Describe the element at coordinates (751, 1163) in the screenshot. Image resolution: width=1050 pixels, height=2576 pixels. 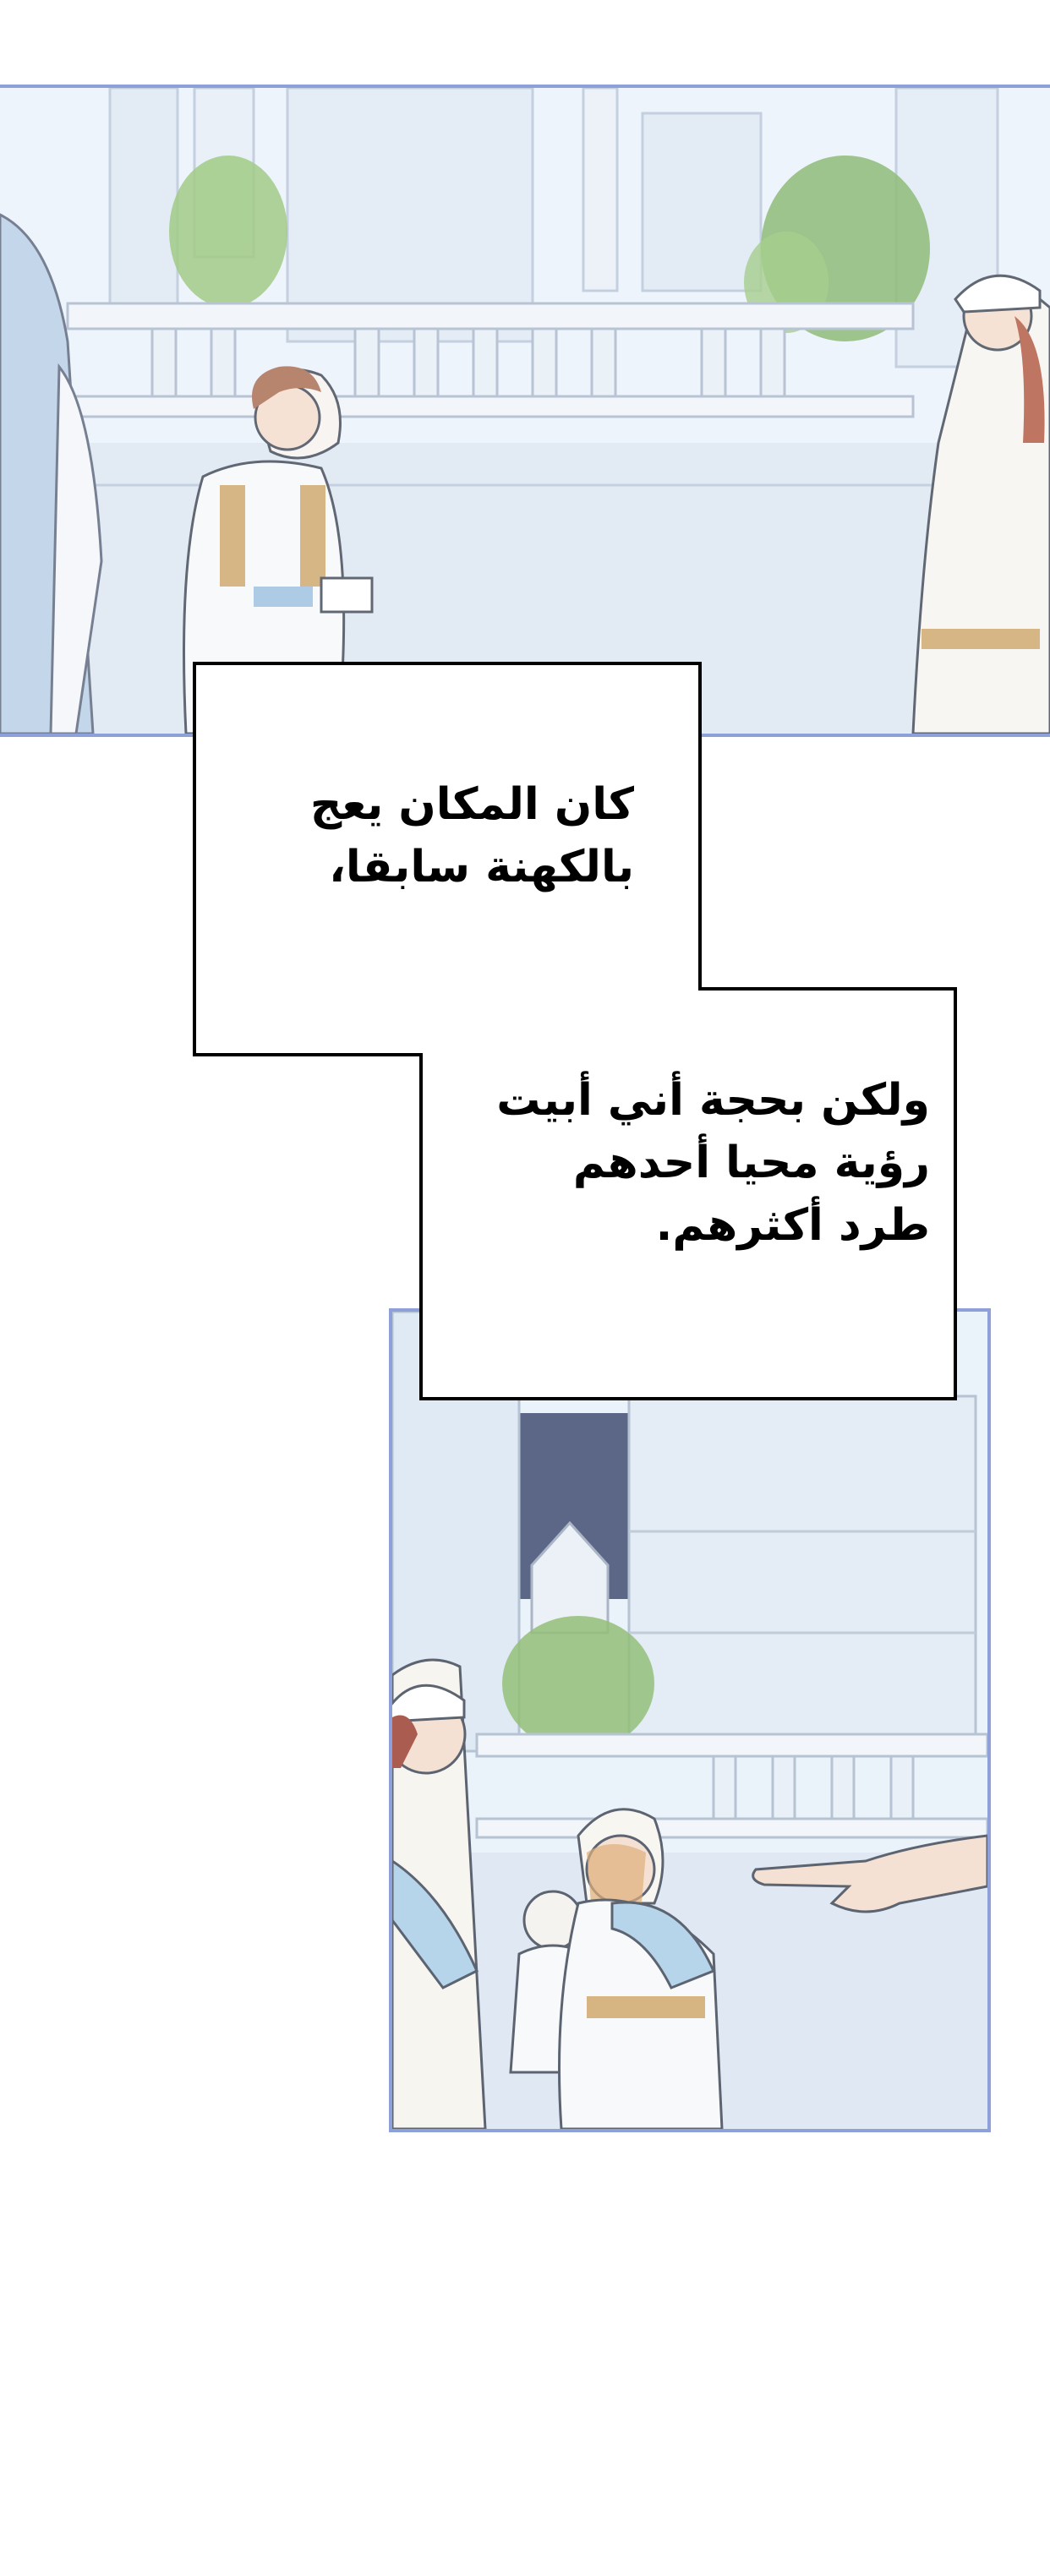
I see `caption-line: رؤية محيا أحدهم` at that location.